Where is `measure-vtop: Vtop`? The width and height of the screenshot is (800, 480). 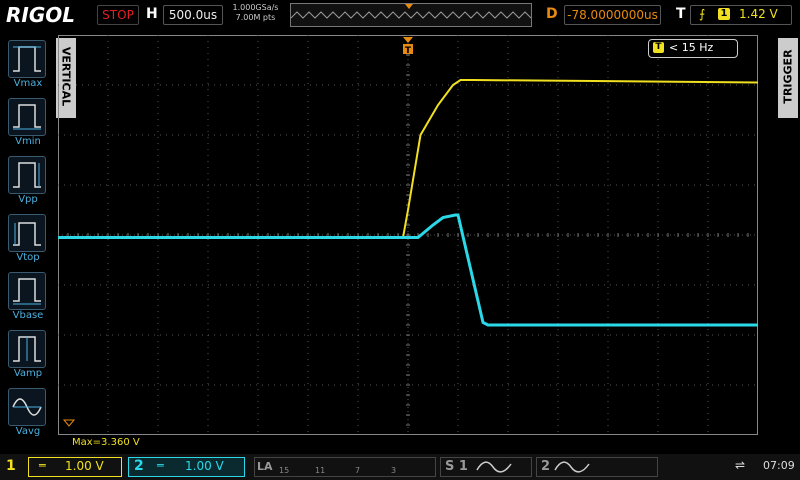 measure-vtop: Vtop is located at coordinates (29, 238).